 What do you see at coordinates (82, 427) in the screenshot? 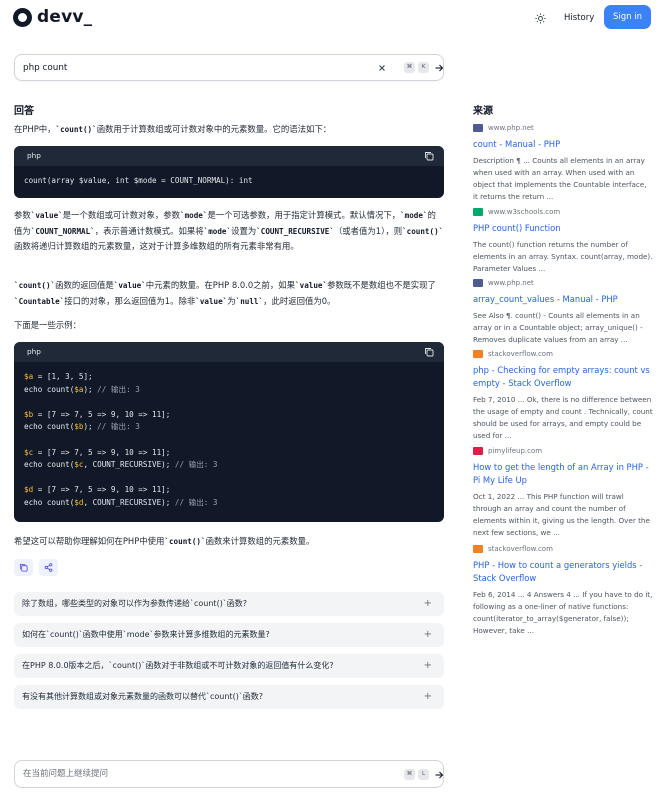
I see `code-line: echo count($b); // 输出: 3` at bounding box center [82, 427].